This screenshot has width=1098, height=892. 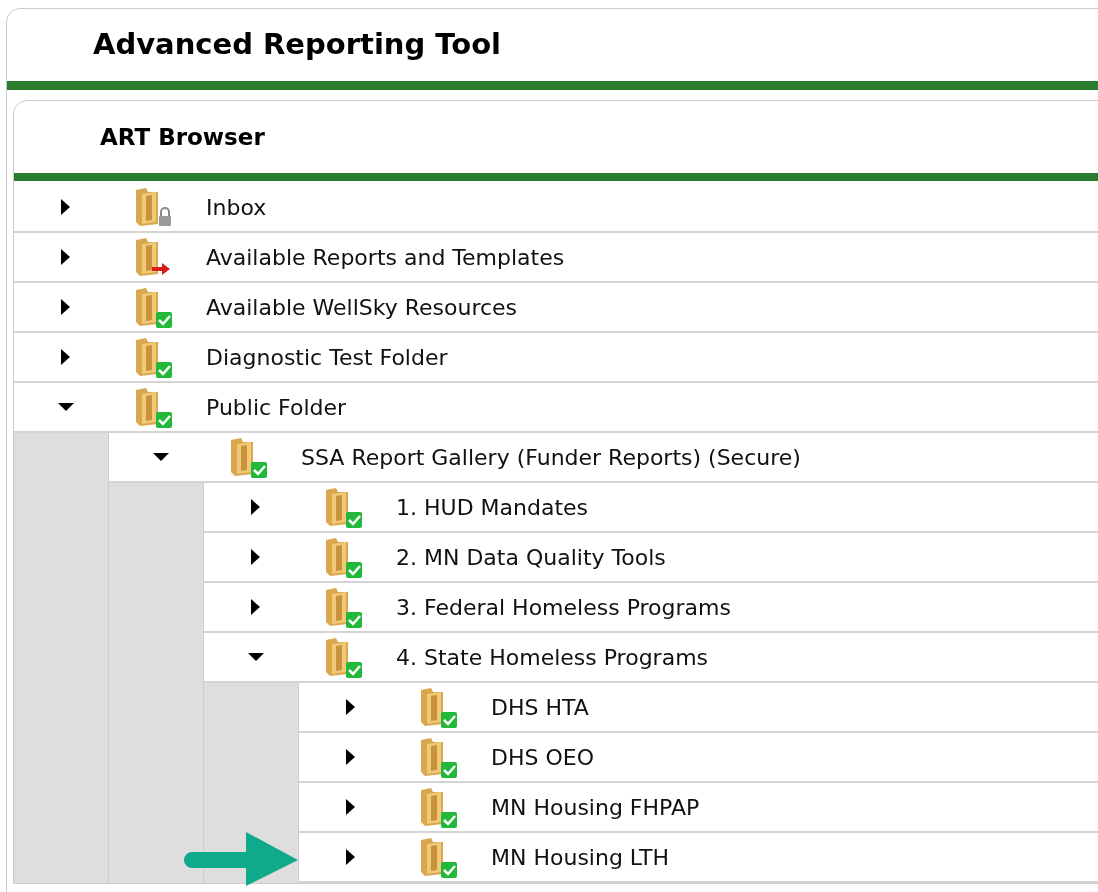 I want to click on folder-label: Public Folder, so click(x=276, y=407).